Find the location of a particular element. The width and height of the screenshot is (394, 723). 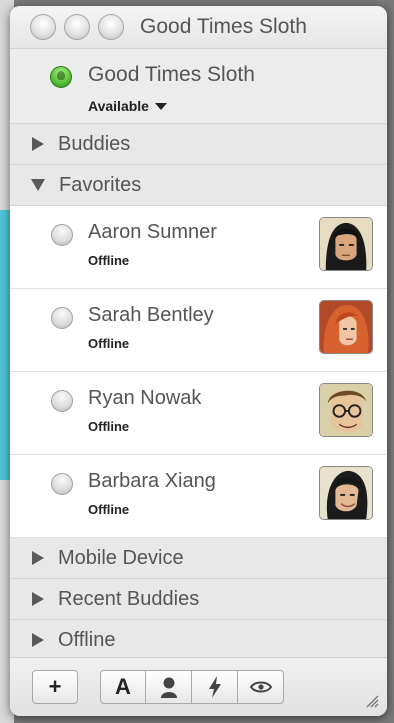

lightning-icon is located at coordinates (214, 687).